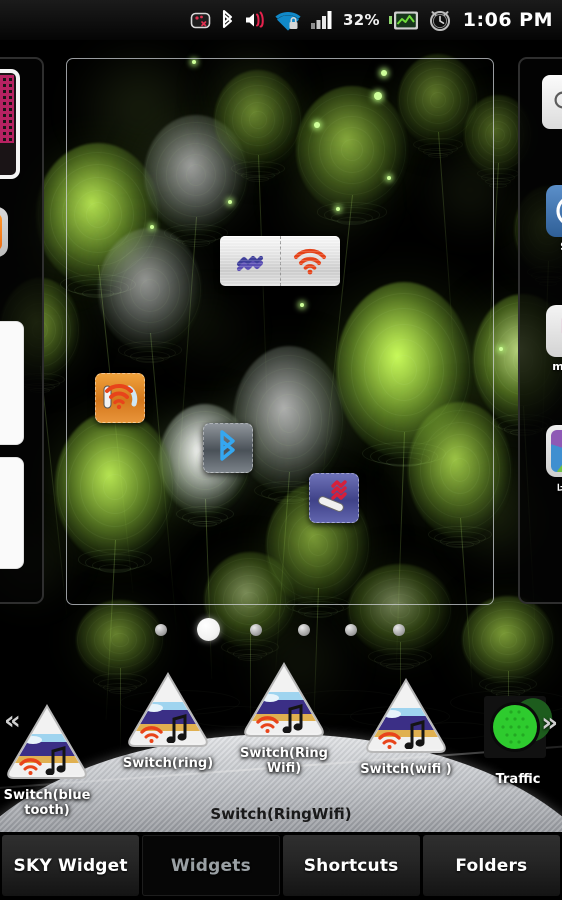 The image size is (562, 900). What do you see at coordinates (549, 723) in the screenshot?
I see `carousel-next-arrow: »` at bounding box center [549, 723].